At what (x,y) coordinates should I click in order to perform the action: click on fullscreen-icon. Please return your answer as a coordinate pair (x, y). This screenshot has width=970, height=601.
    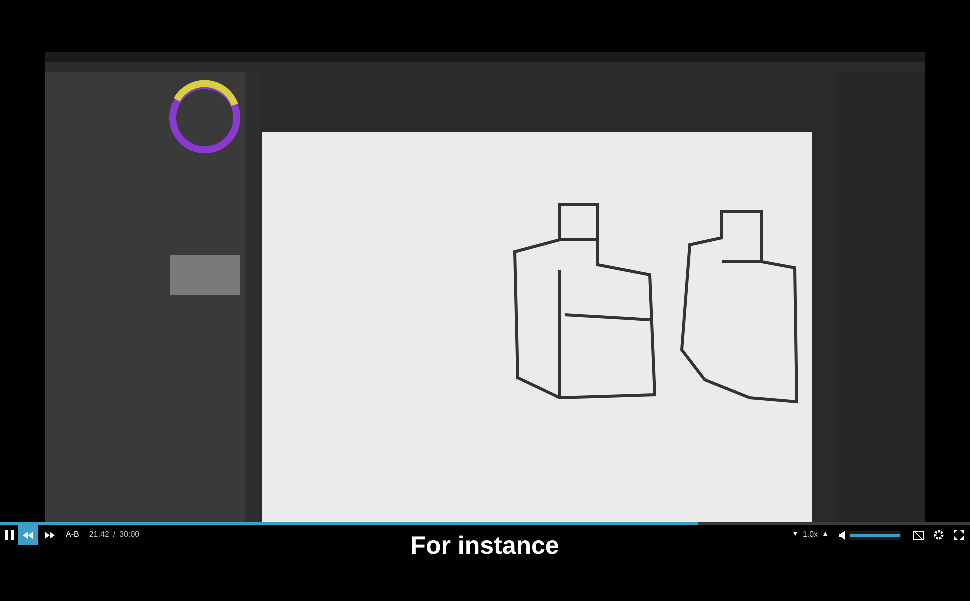
    Looking at the image, I should click on (959, 535).